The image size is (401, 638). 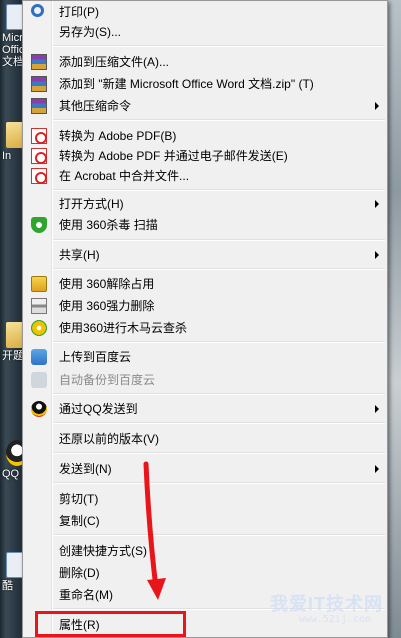 What do you see at coordinates (205, 12) in the screenshot?
I see `menu-item-print: 打印(P)` at bounding box center [205, 12].